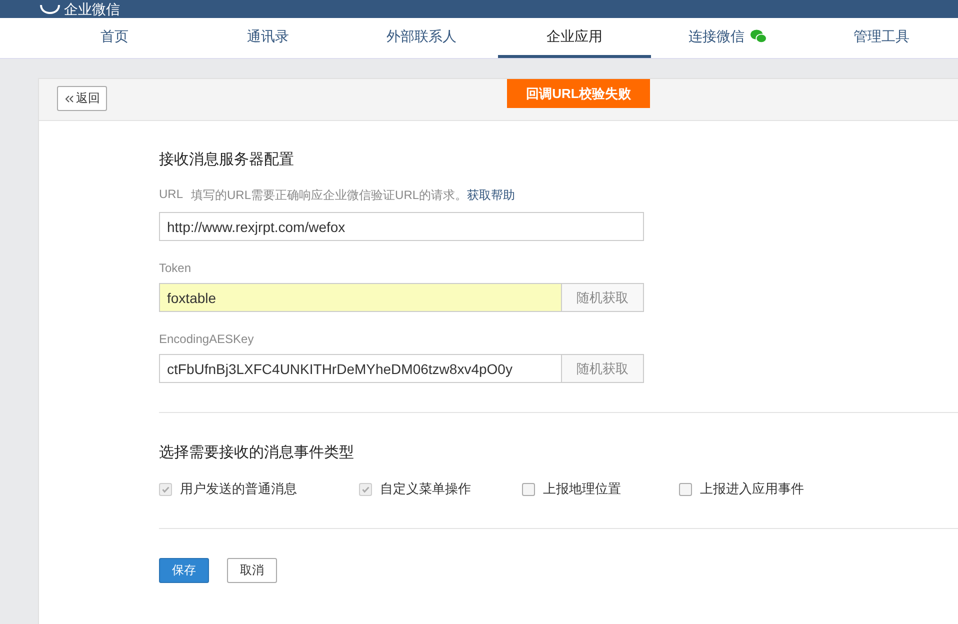 The height and width of the screenshot is (624, 958). What do you see at coordinates (82, 98) in the screenshot?
I see `back-button: 返回` at bounding box center [82, 98].